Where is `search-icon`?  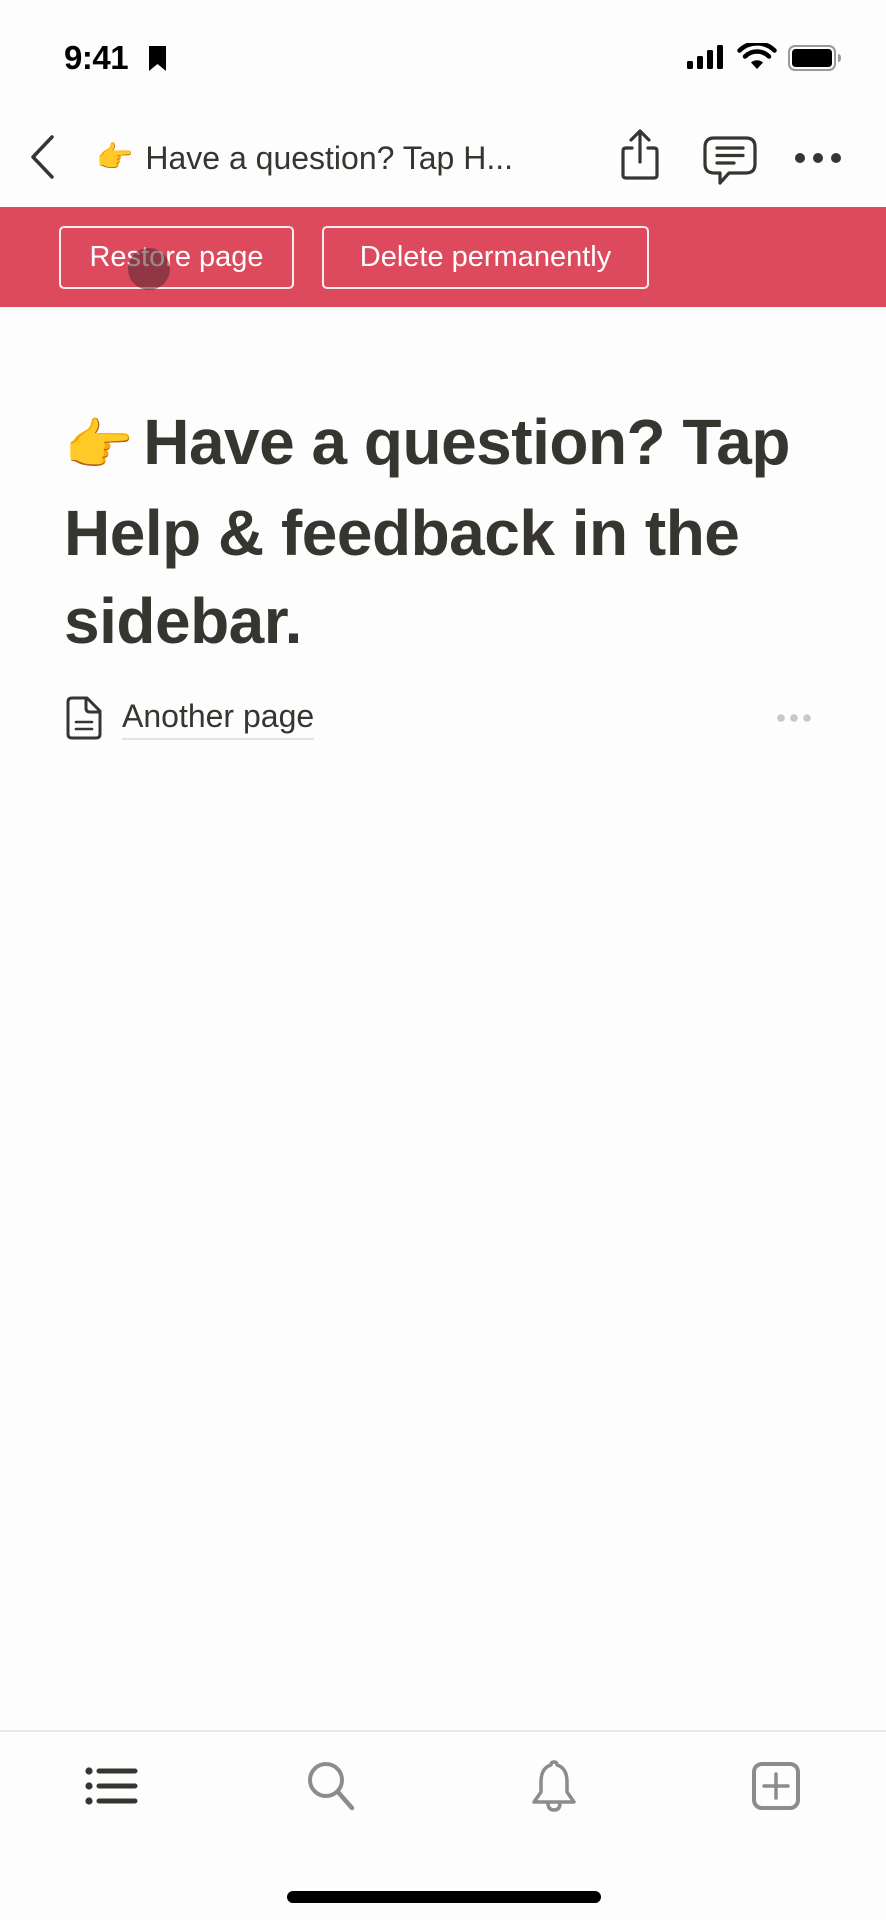
search-icon is located at coordinates (331, 1786).